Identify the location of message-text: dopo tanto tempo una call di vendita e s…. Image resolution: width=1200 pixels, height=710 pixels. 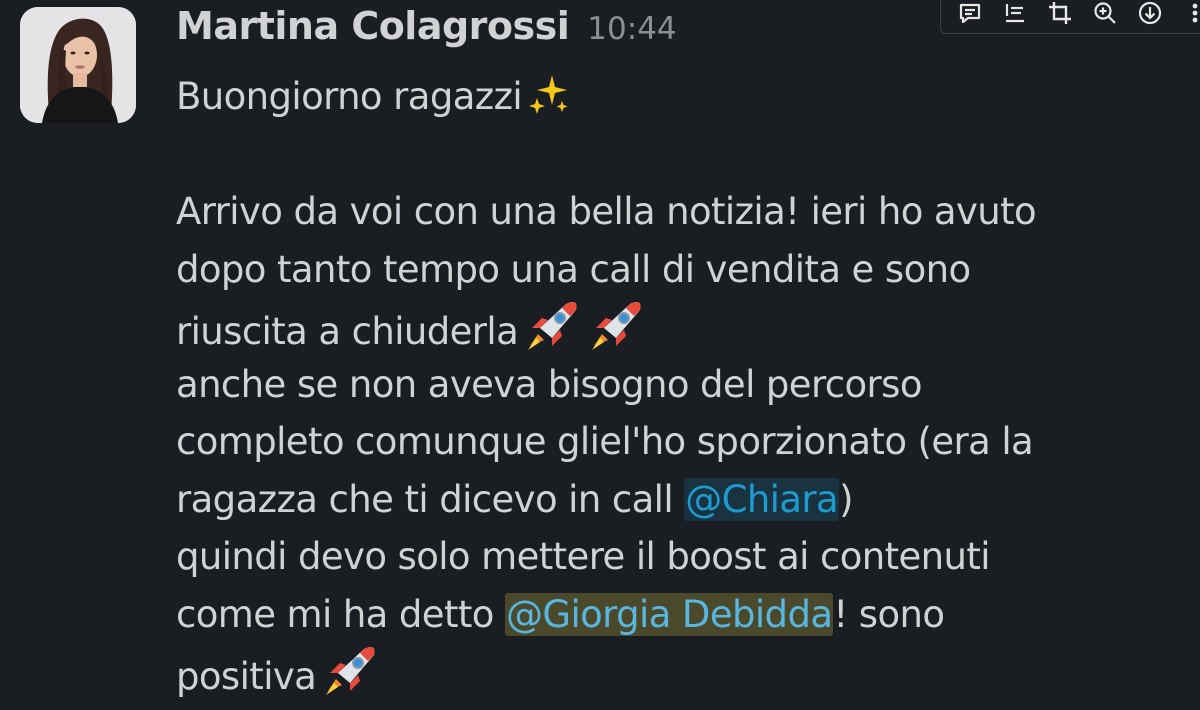
(573, 269).